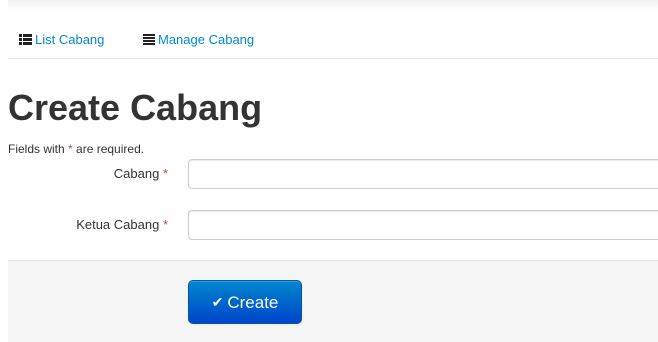  What do you see at coordinates (217, 301) in the screenshot?
I see `check-icon: ✔` at bounding box center [217, 301].